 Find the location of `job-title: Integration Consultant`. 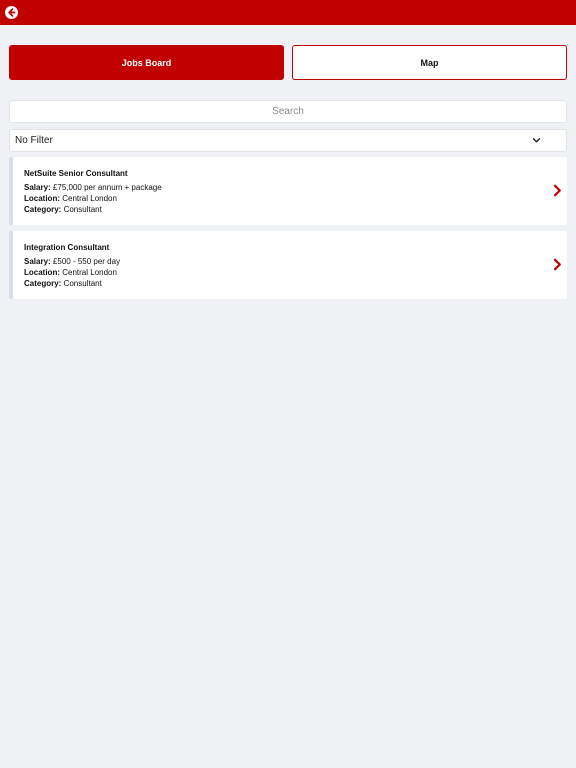

job-title: Integration Consultant is located at coordinates (67, 247).